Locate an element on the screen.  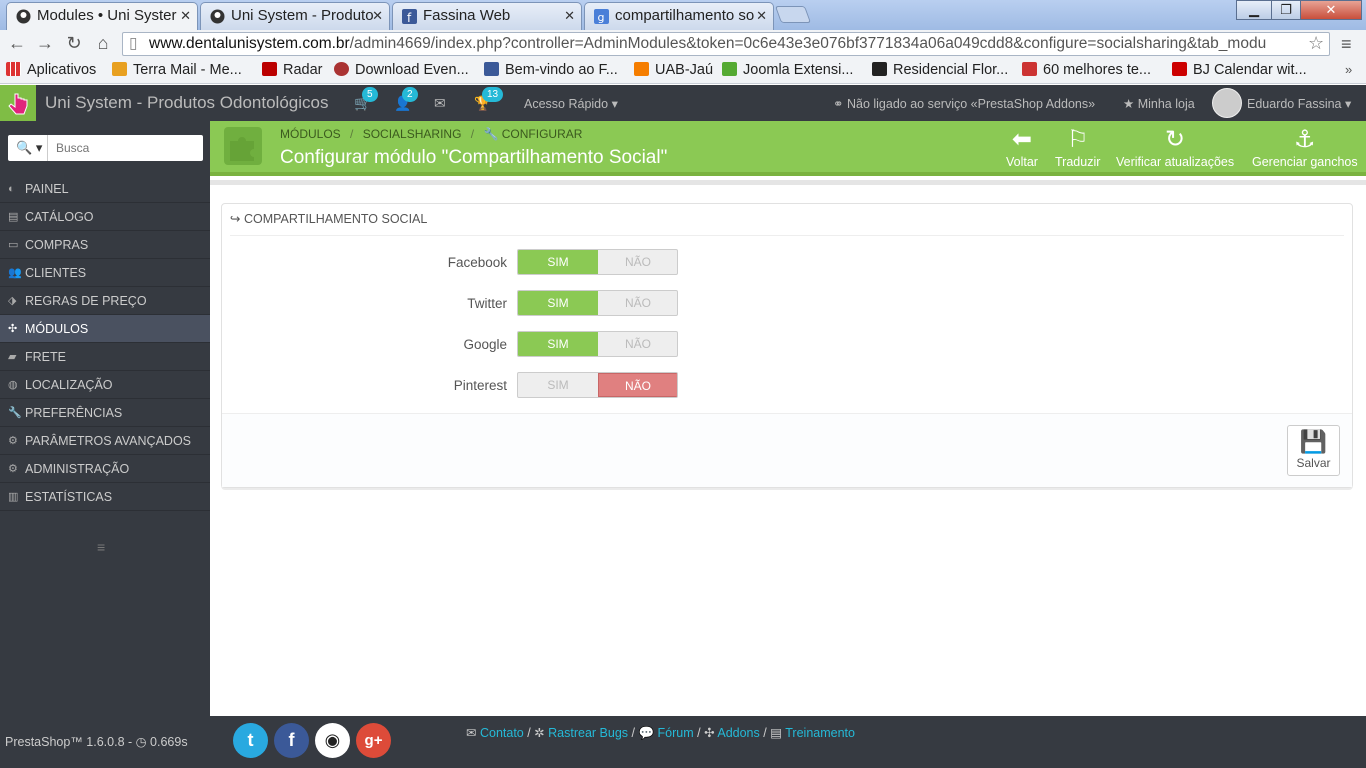
bookmark-item: UAB-Jaú is located at coordinates (673, 70).